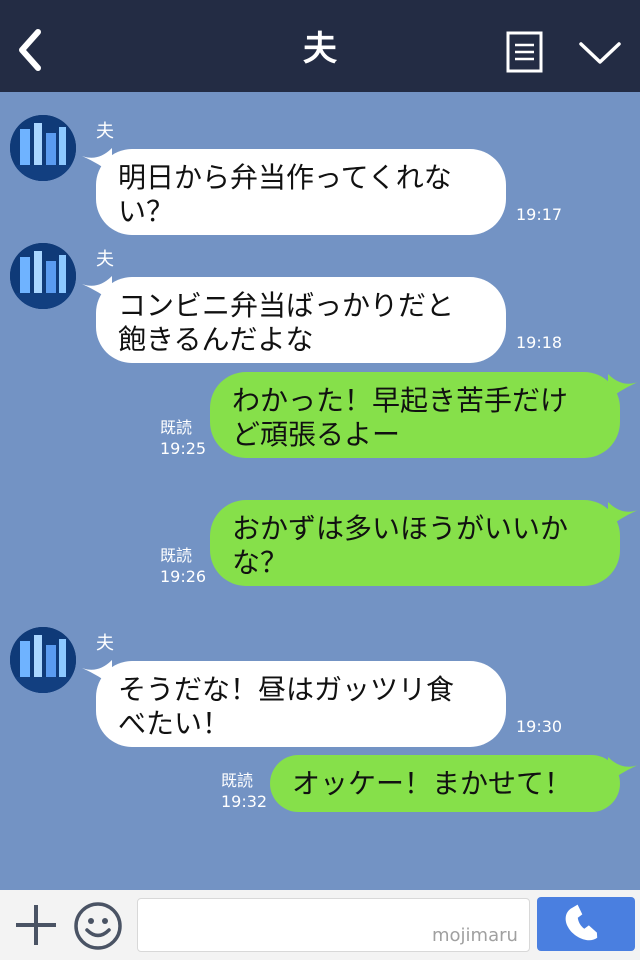  I want to click on message-text-line: オッケー！まかせて！, so click(432, 783).